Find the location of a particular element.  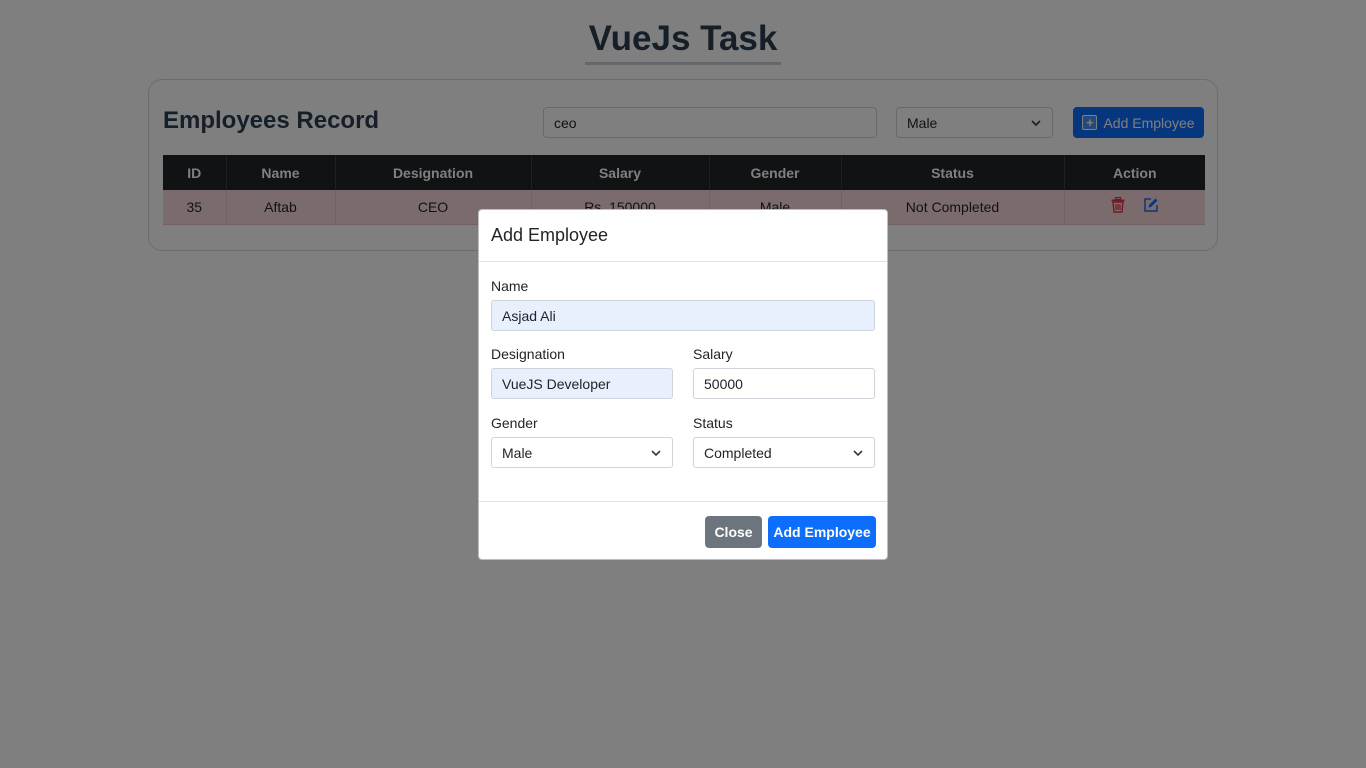

salary-label: Salary is located at coordinates (713, 354).